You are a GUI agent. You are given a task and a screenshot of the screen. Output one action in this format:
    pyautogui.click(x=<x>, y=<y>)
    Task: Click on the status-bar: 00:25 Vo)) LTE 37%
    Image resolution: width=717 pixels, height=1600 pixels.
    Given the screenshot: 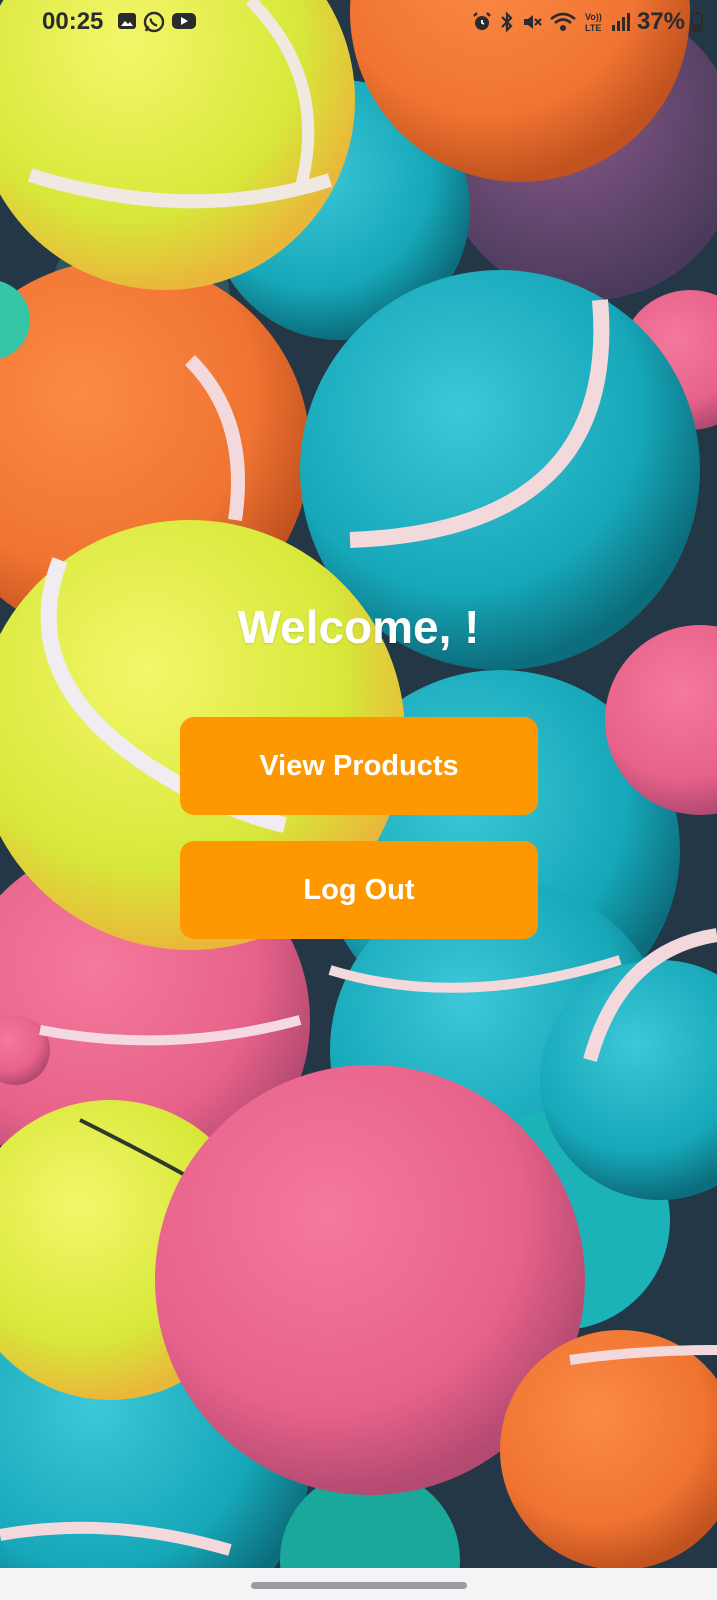 What is the action you would take?
    pyautogui.click(x=358, y=22)
    